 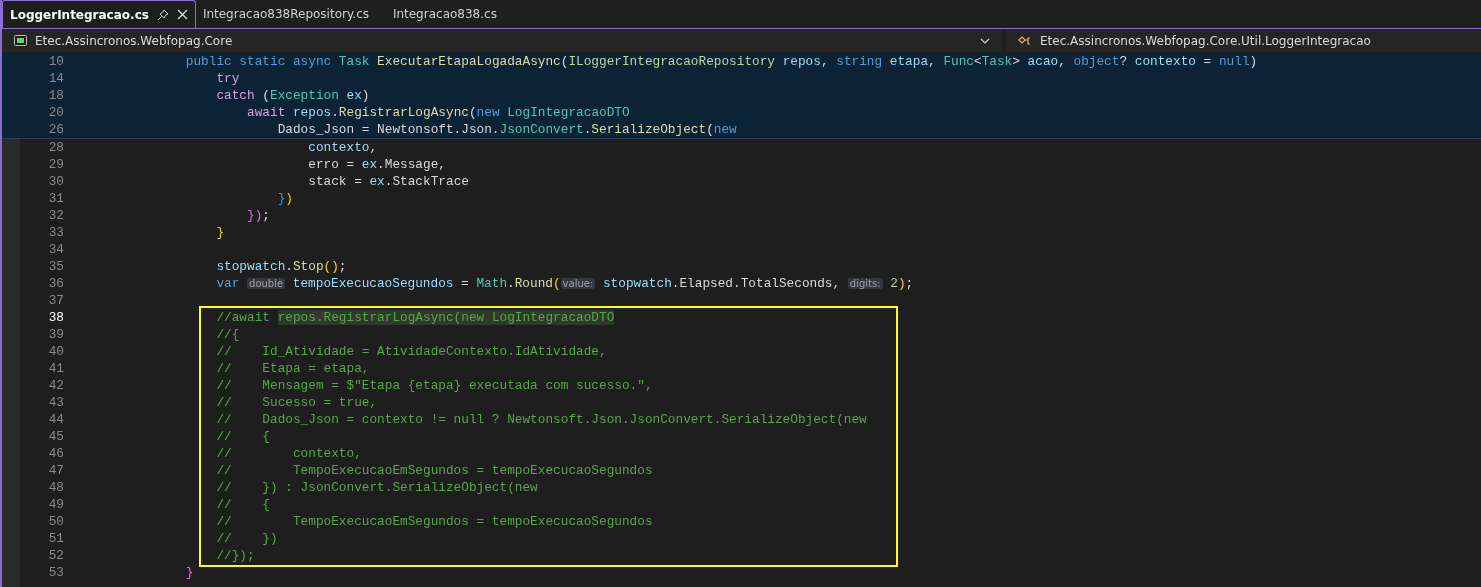 What do you see at coordinates (438, 112) in the screenshot?
I see `code-line: await repos.RegistrarLogAsync(new LogIntegracaoDTO` at bounding box center [438, 112].